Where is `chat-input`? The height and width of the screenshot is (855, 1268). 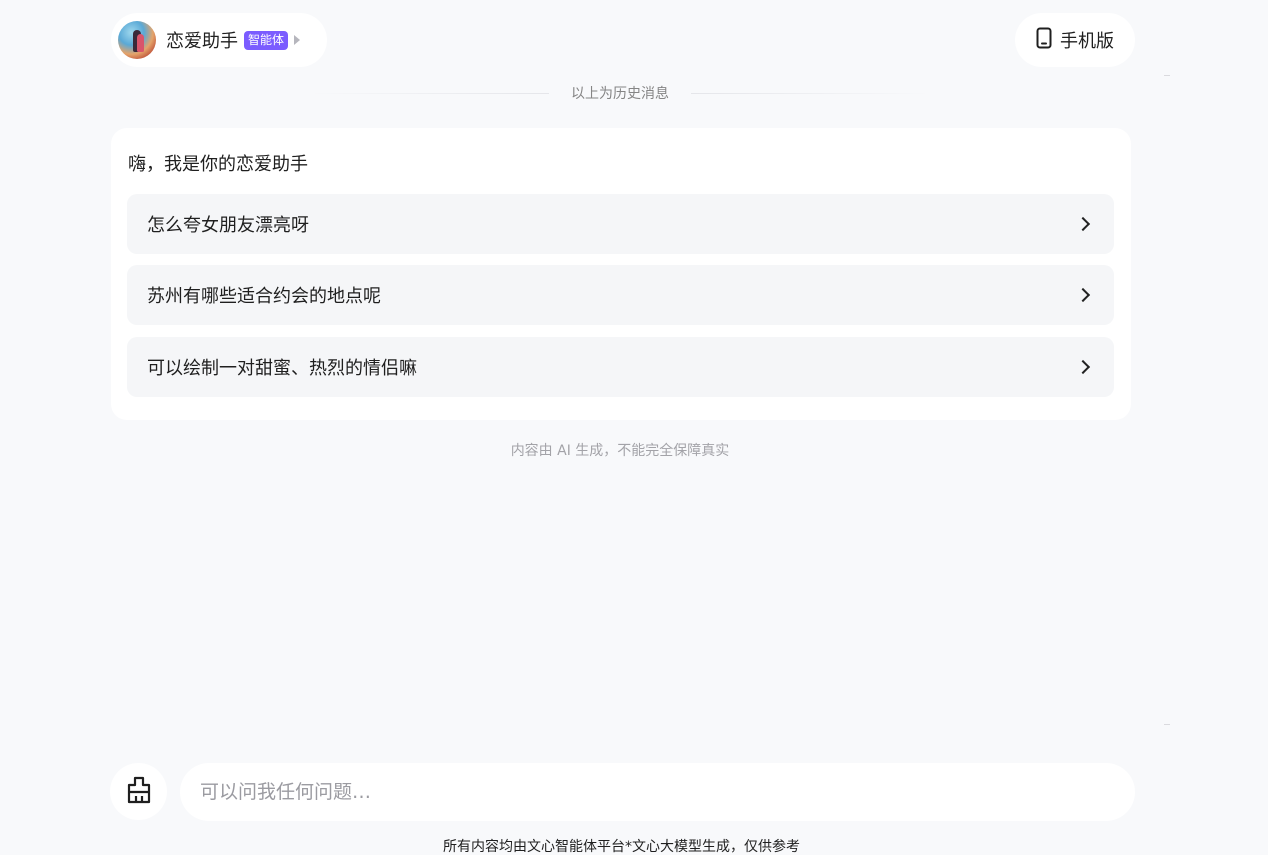
chat-input is located at coordinates (667, 792).